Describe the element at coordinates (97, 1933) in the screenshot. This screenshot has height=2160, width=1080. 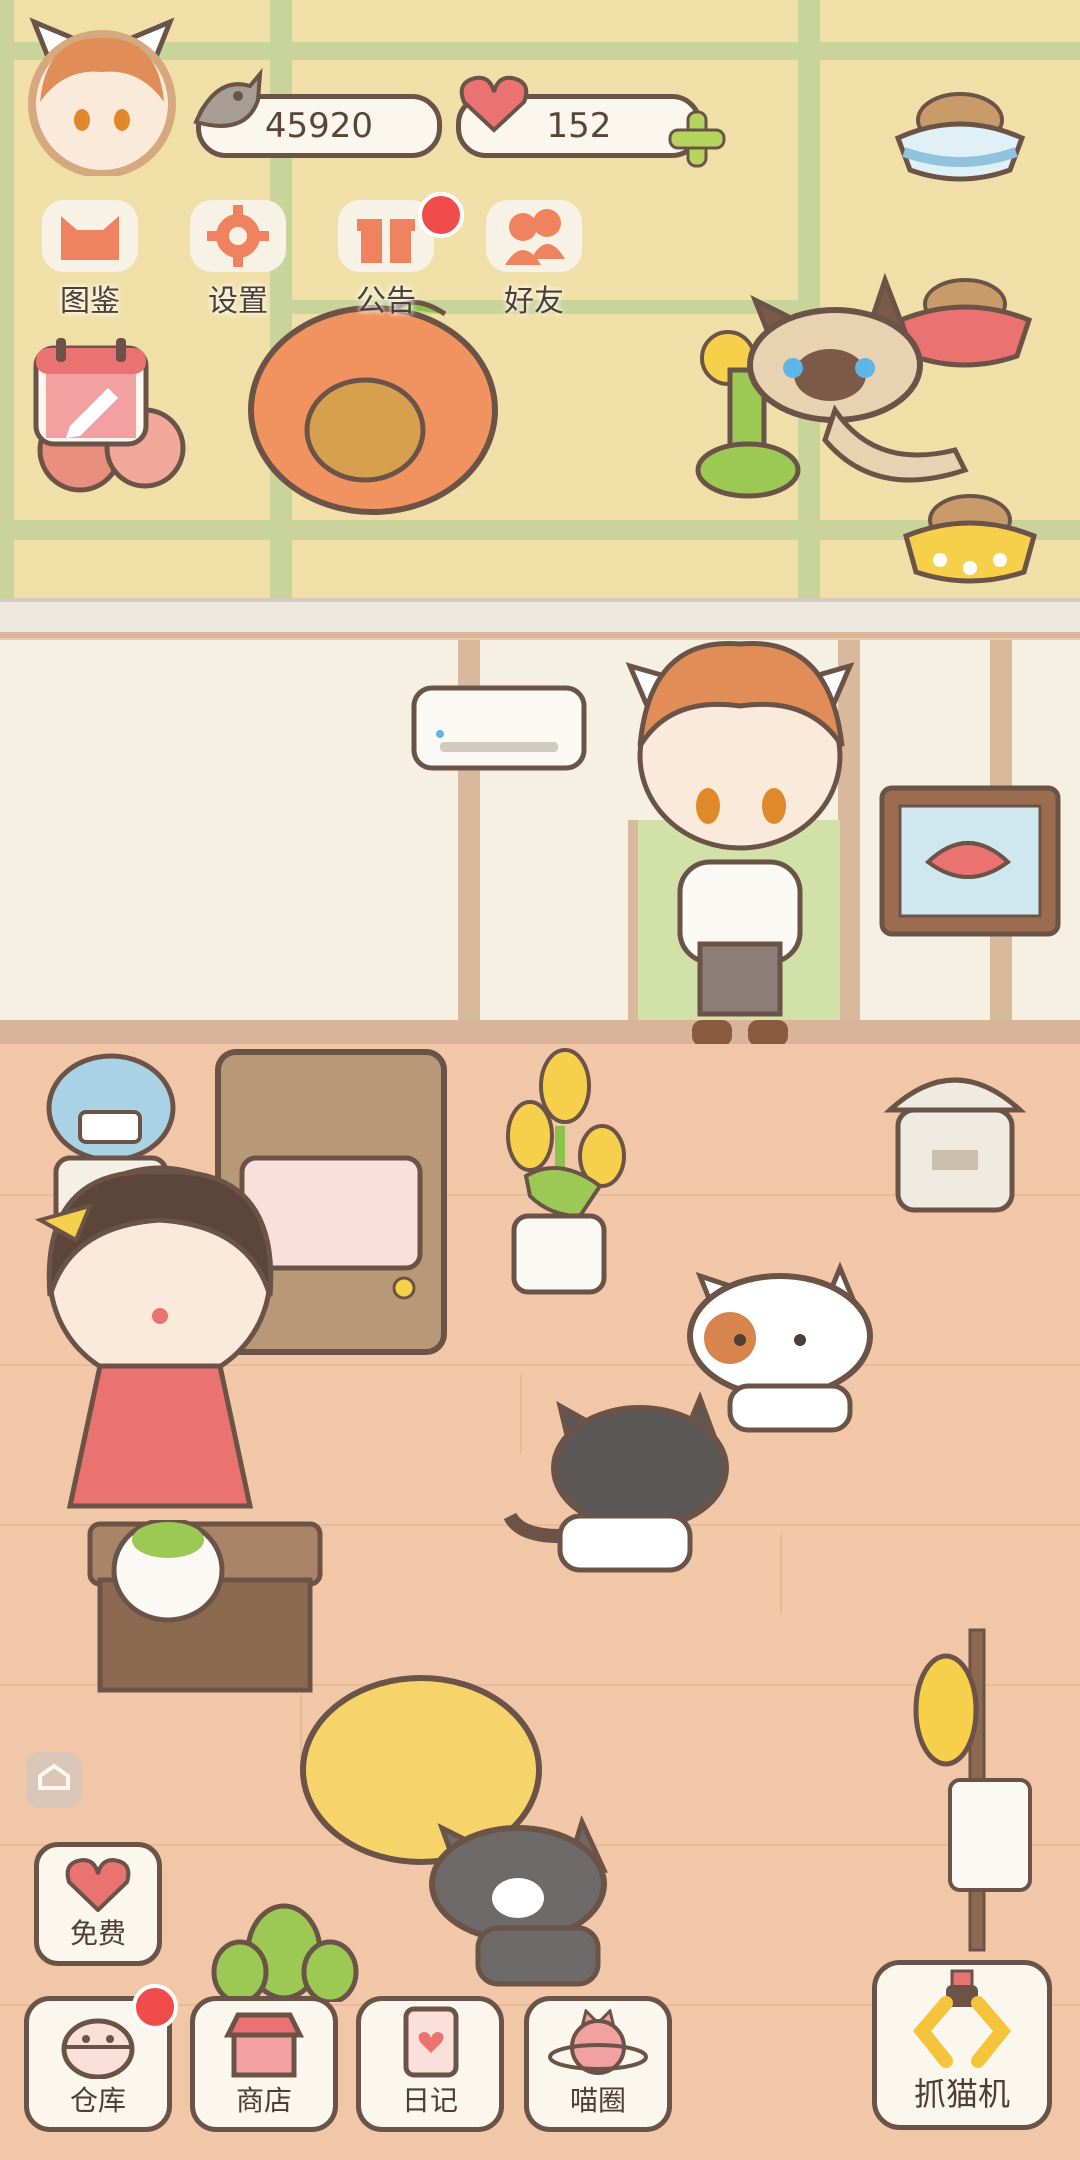
I see `free-label: 免费` at that location.